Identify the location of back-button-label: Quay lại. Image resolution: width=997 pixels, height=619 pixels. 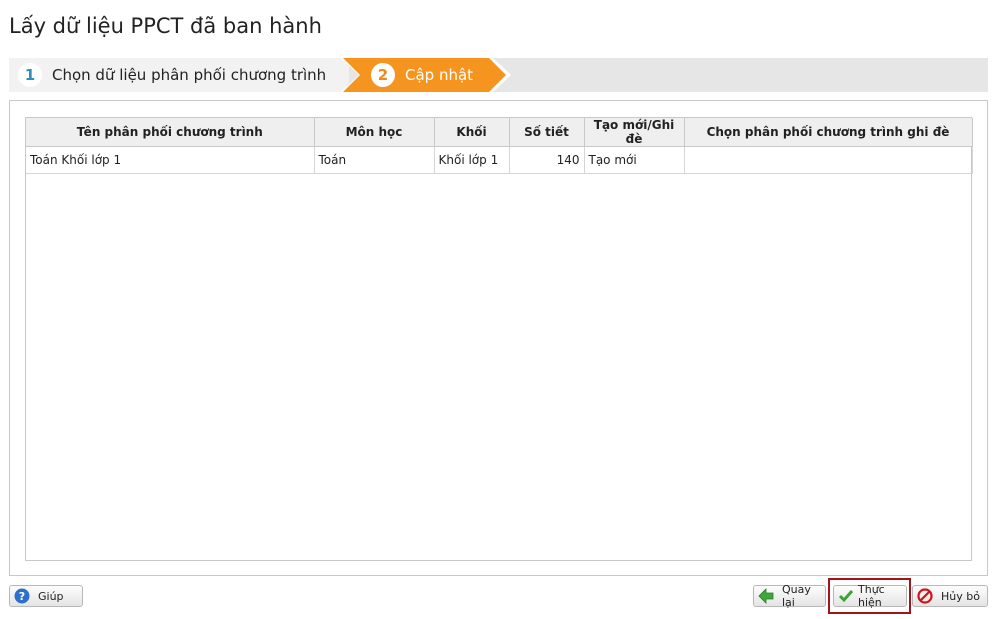
(796, 596).